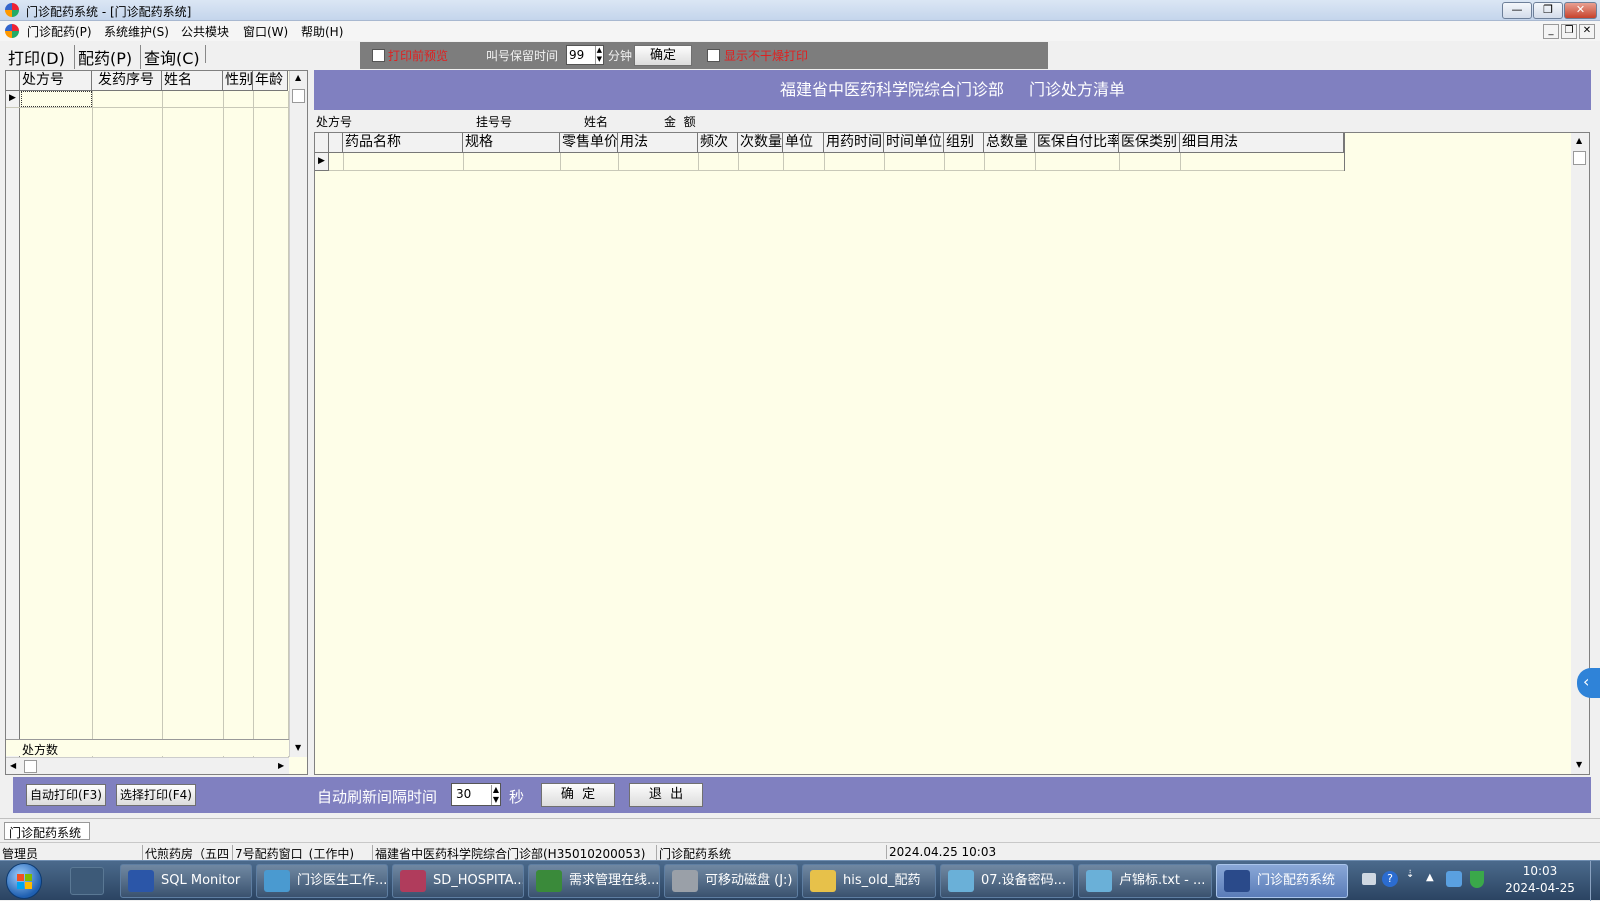 The width and height of the screenshot is (1600, 901). What do you see at coordinates (298, 414) in the screenshot?
I see `left-vertical-scrollbar: ▲ ▼` at bounding box center [298, 414].